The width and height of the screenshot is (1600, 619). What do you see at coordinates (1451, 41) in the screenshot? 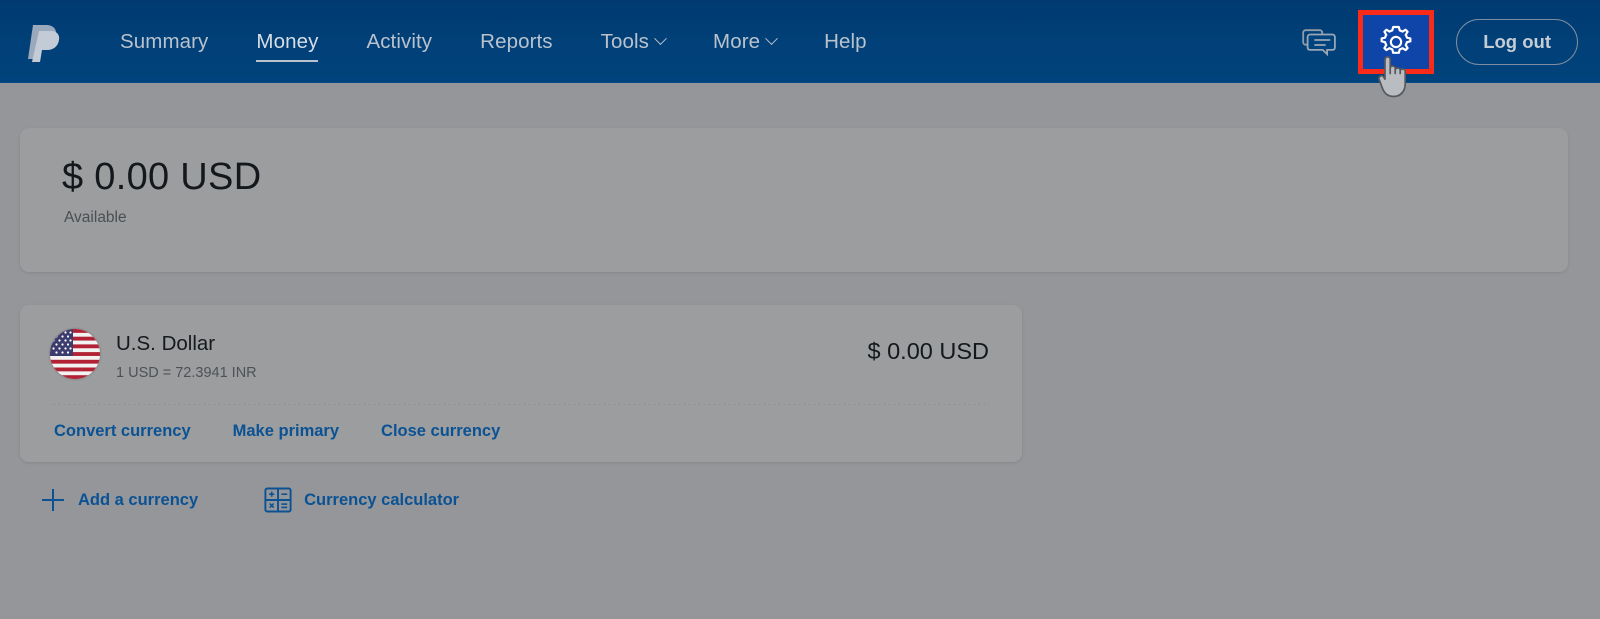
I see `header-actions: Log out` at bounding box center [1451, 41].